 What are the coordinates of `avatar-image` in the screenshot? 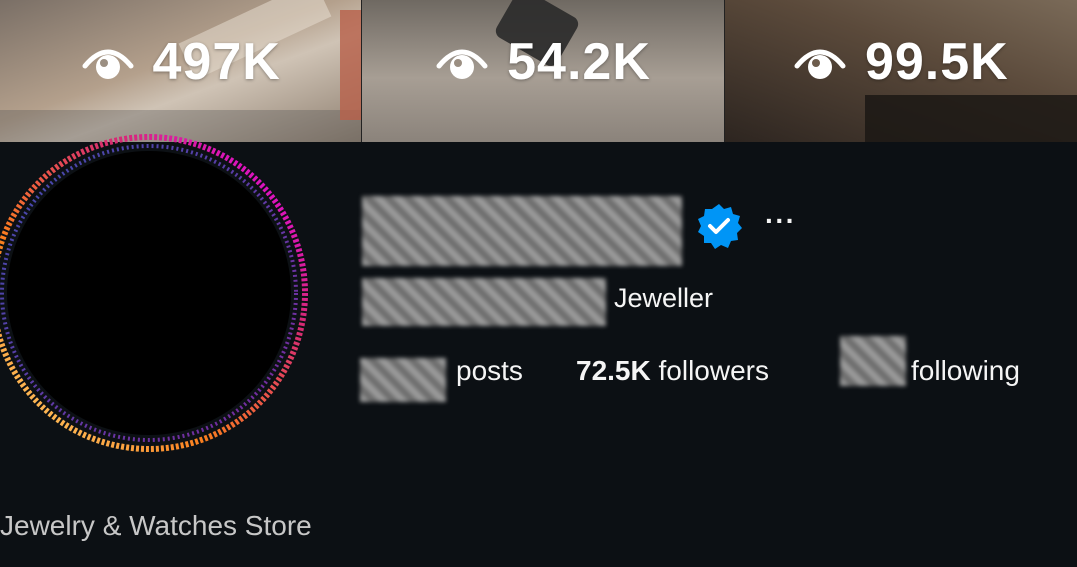 It's located at (149, 293).